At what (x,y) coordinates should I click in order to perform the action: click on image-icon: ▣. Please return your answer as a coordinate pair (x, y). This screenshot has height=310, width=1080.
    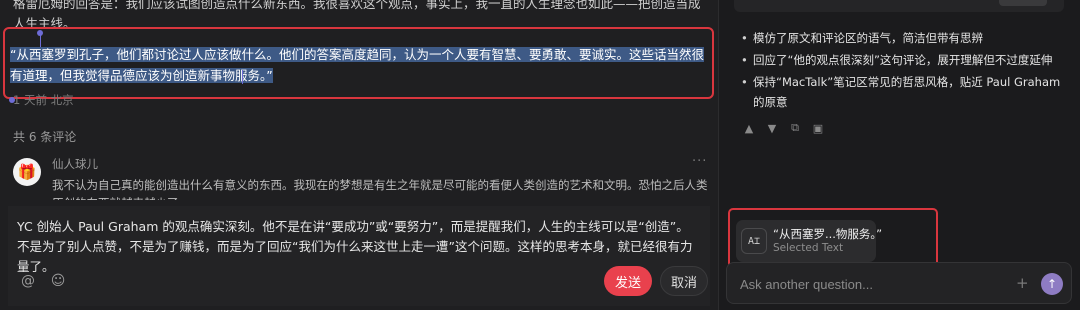
    Looking at the image, I should click on (818, 128).